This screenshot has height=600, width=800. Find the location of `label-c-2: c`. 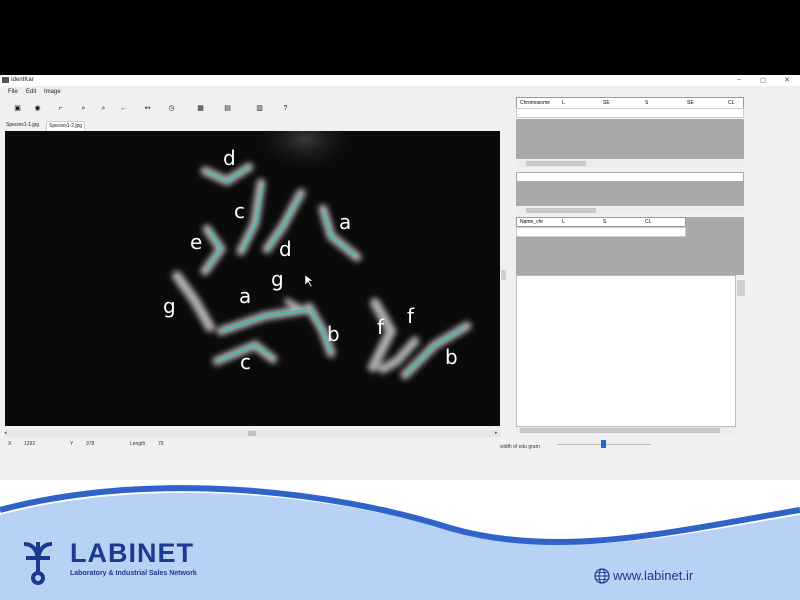

label-c-2: c is located at coordinates (245, 362).